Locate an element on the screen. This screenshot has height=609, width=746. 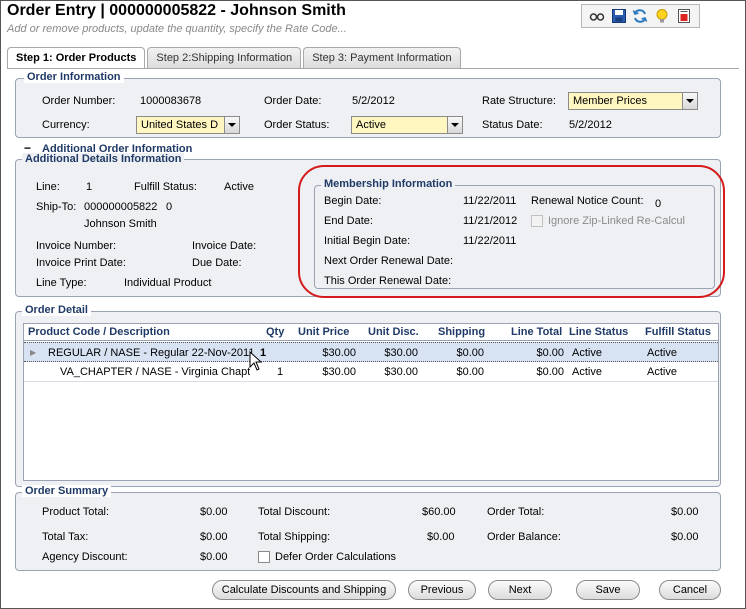
col-line-total: Line Total is located at coordinates (536, 332).